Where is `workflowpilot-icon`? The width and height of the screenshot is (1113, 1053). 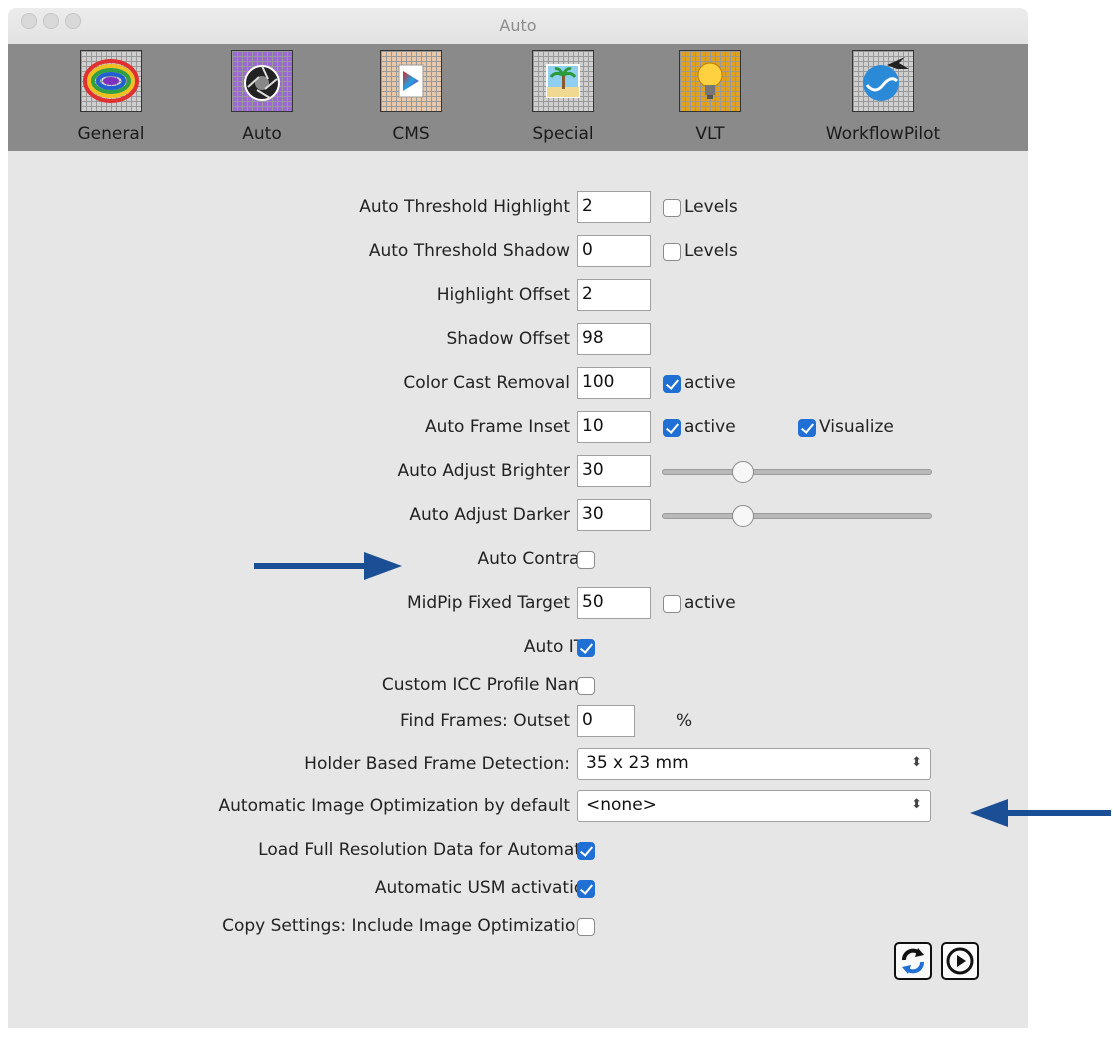 workflowpilot-icon is located at coordinates (883, 81).